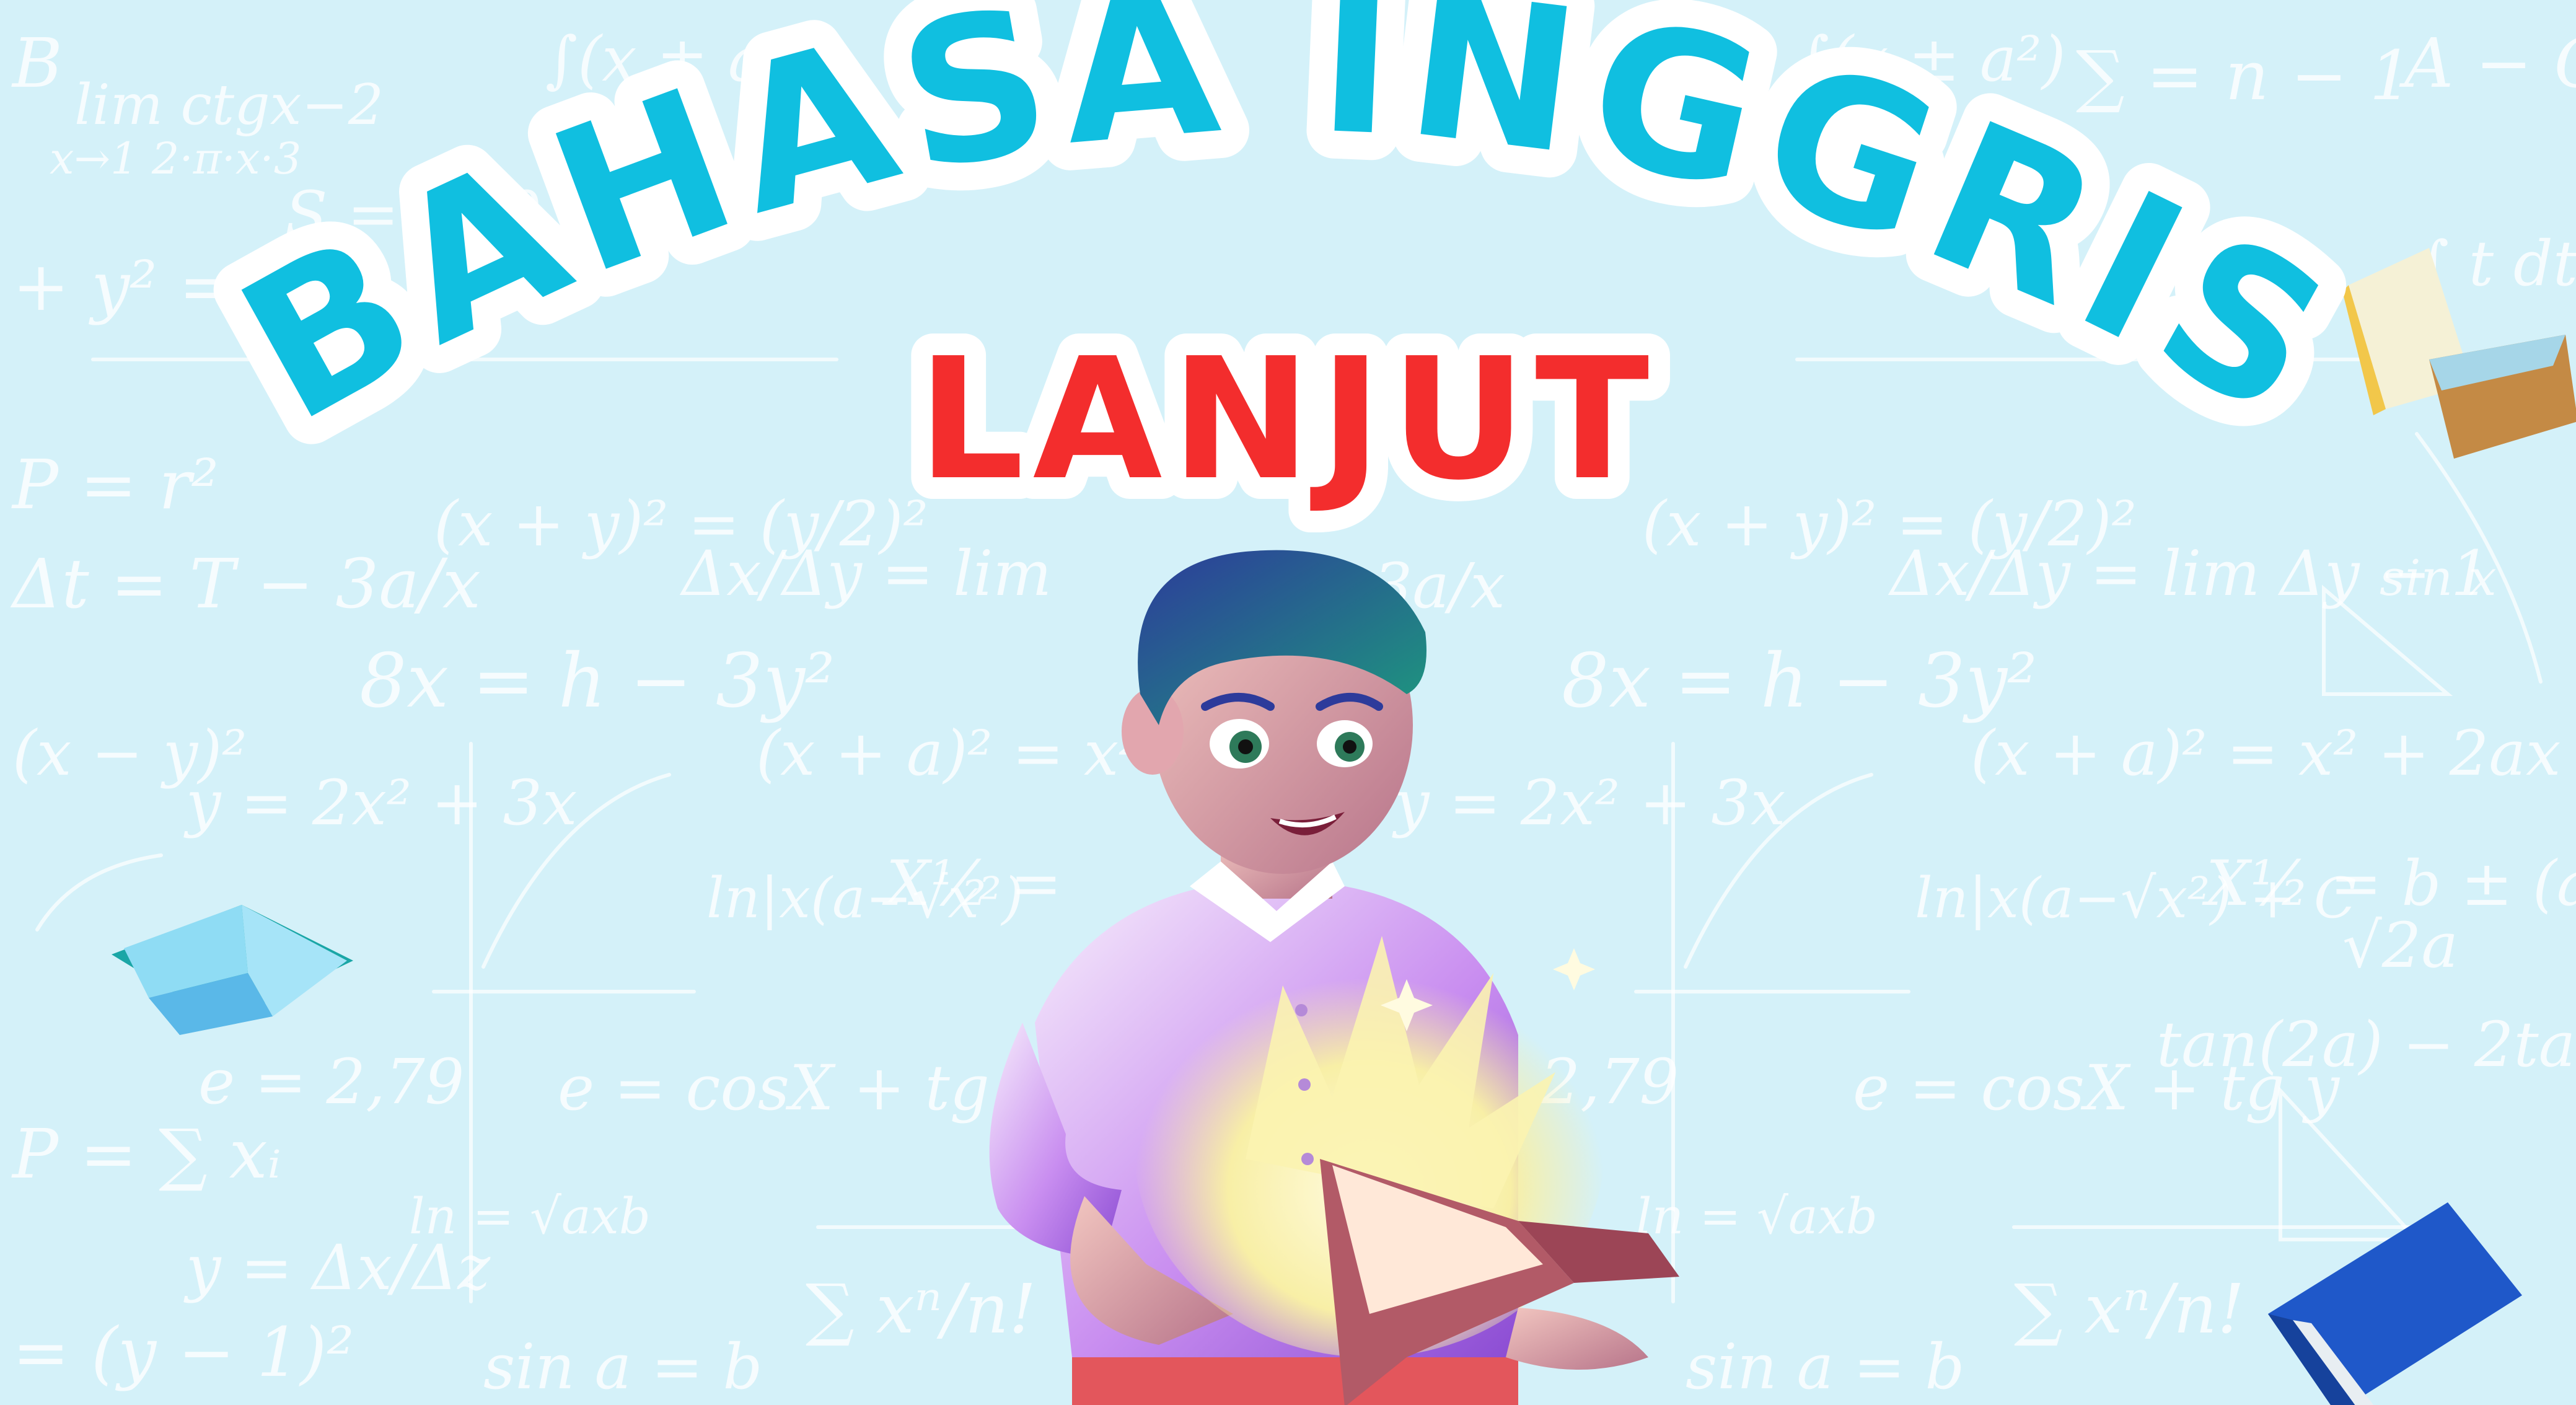  What do you see at coordinates (597, 681) in the screenshot?
I see `formula-text: 8x = h − 3y²` at bounding box center [597, 681].